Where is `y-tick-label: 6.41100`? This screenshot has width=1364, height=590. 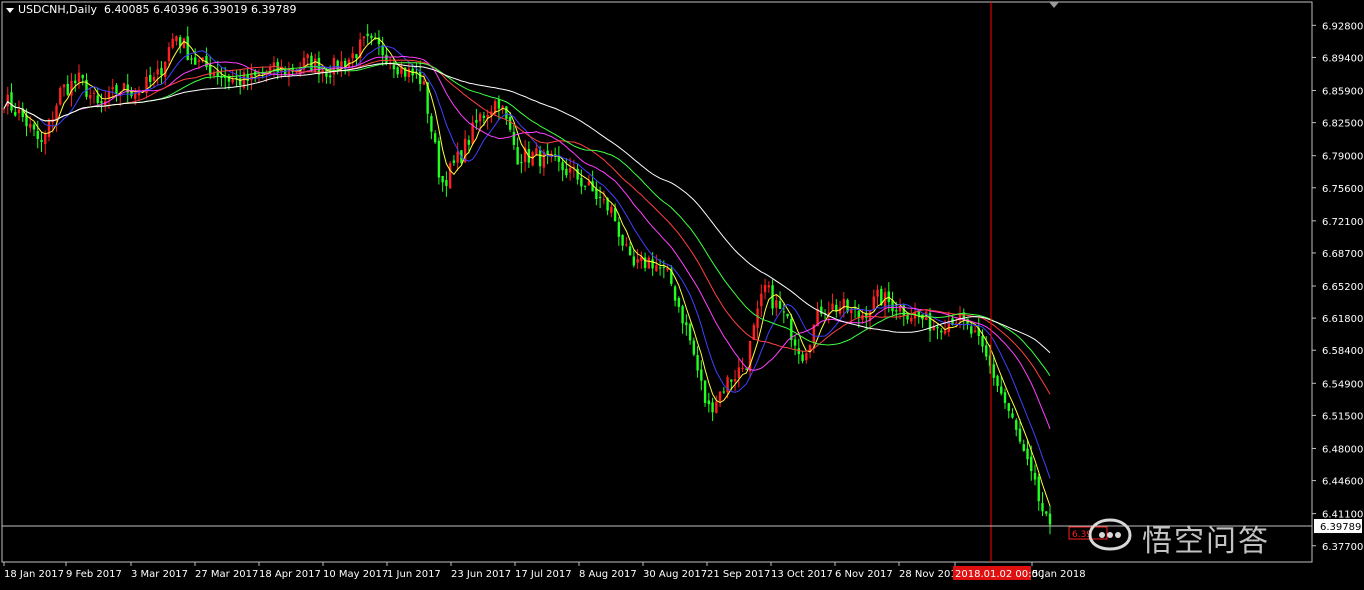 y-tick-label: 6.41100 is located at coordinates (1342, 515).